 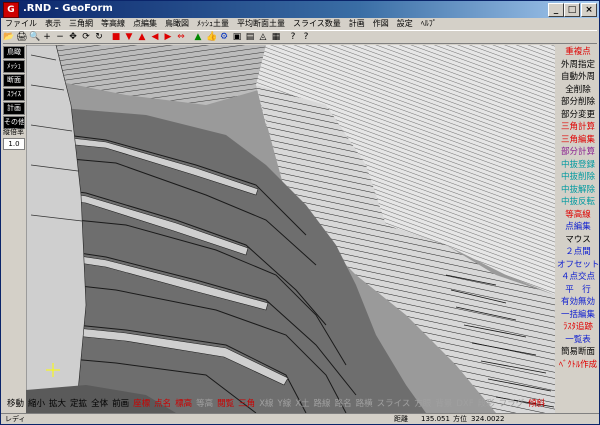 What do you see at coordinates (578, 52) in the screenshot?
I see `command-button: 重複点` at bounding box center [578, 52].